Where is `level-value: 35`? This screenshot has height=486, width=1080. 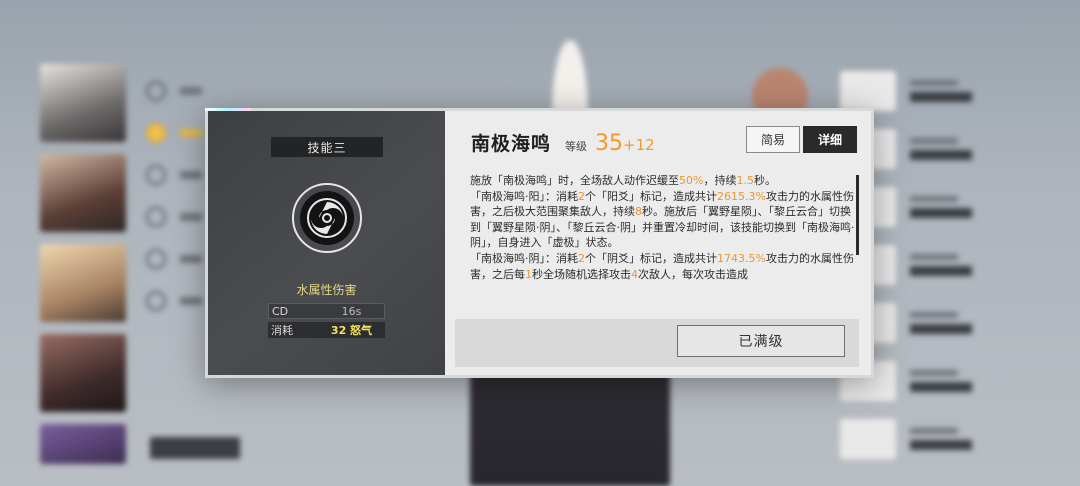 level-value: 35 is located at coordinates (609, 143).